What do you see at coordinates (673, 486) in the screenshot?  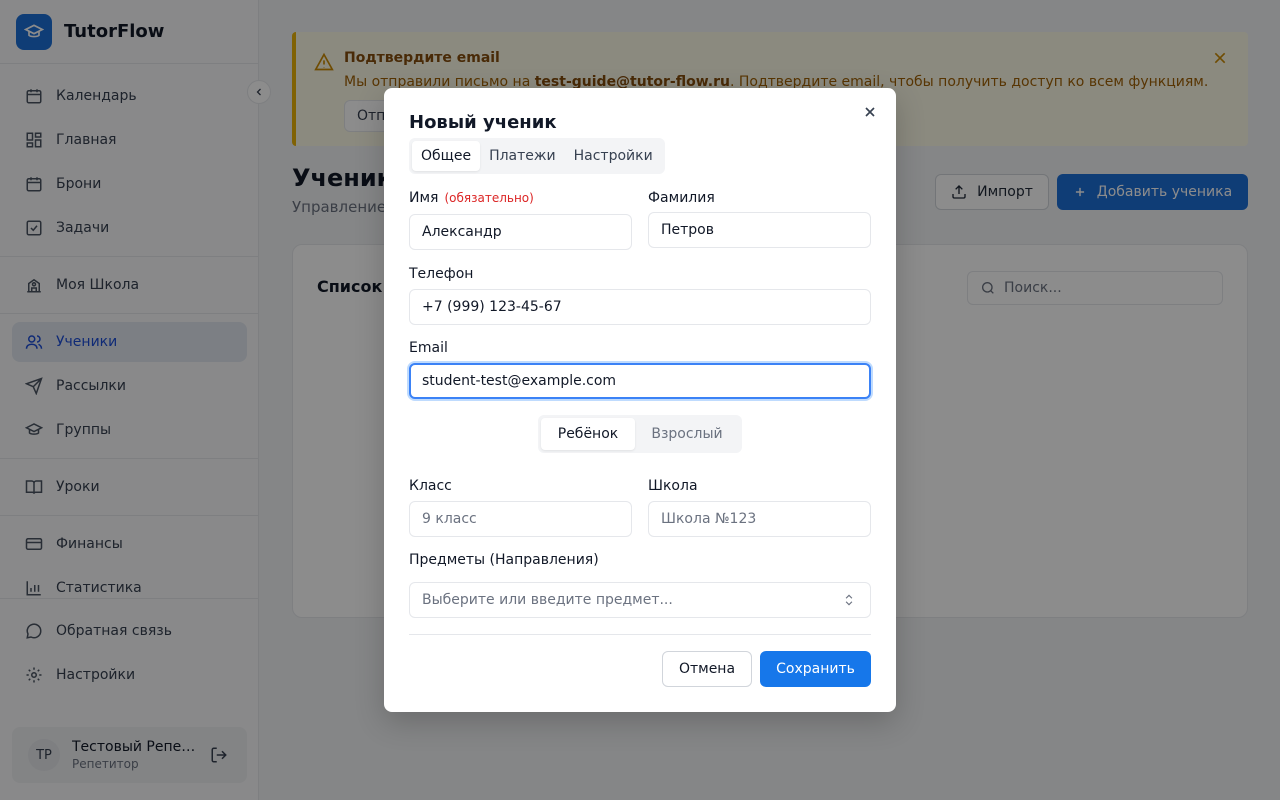 I see `school-label: Школа` at bounding box center [673, 486].